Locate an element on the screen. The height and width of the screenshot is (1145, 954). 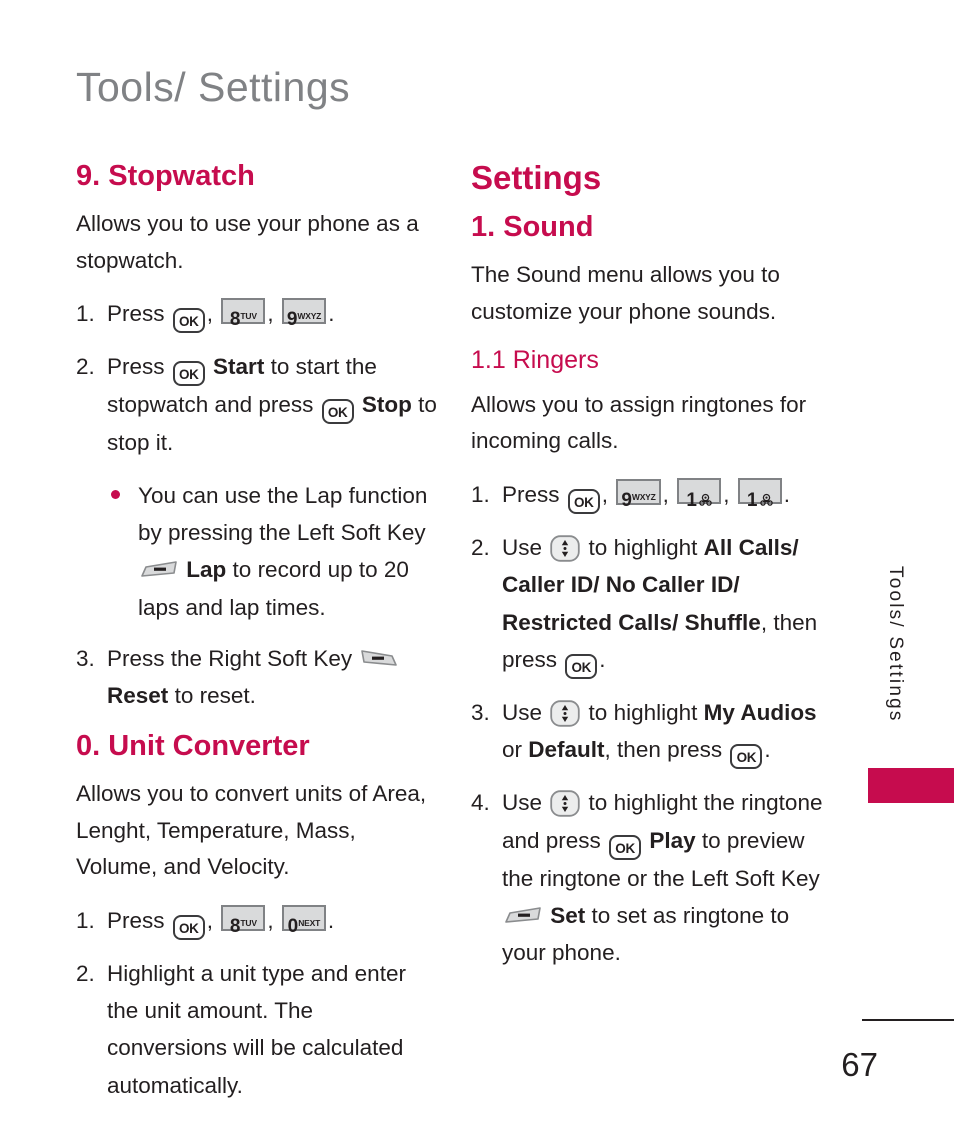
part-heading-settings: Settings is located at coordinates (536, 177).